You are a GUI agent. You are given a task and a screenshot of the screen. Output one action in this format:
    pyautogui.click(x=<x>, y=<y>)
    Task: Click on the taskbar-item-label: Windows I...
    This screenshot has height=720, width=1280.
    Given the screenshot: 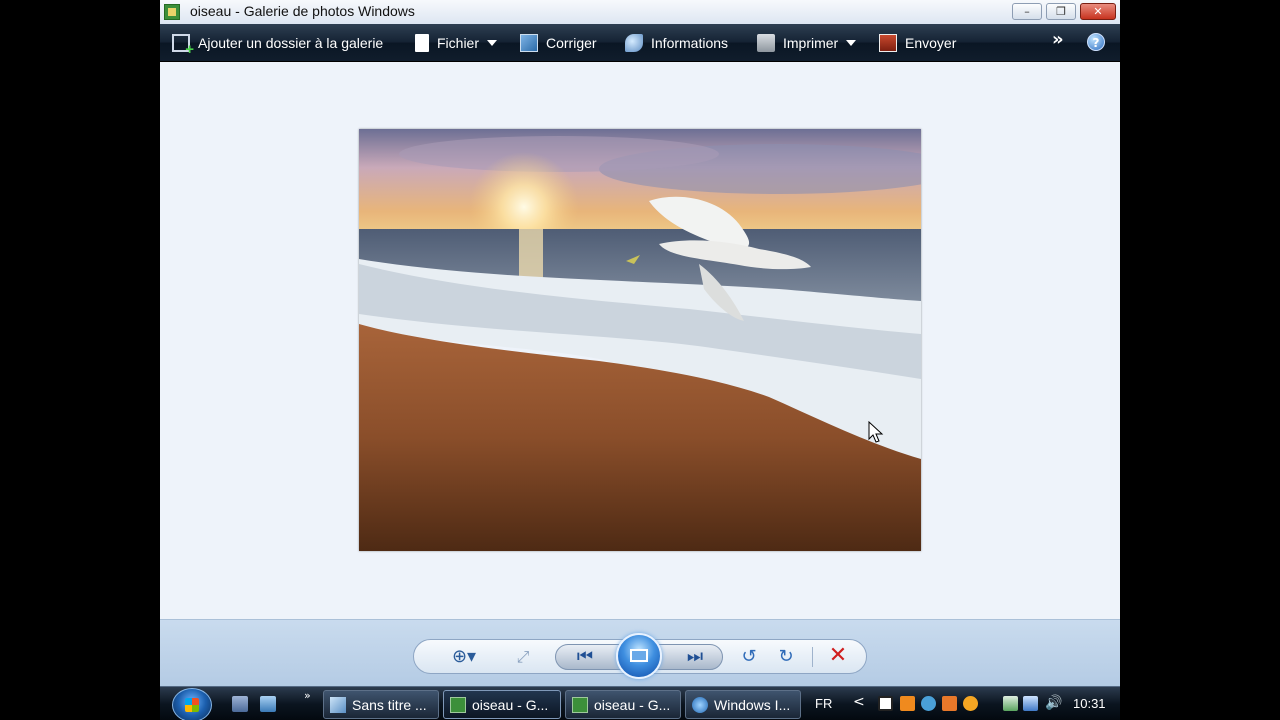 What is the action you would take?
    pyautogui.click(x=752, y=704)
    